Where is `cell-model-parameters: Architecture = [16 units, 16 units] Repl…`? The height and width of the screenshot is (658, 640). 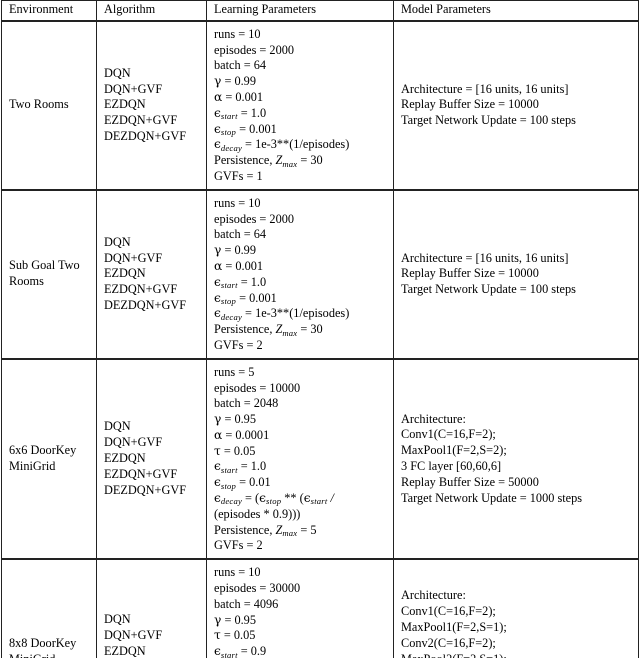
cell-model-parameters: Architecture = [16 units, 16 units] Repl… is located at coordinates (516, 274).